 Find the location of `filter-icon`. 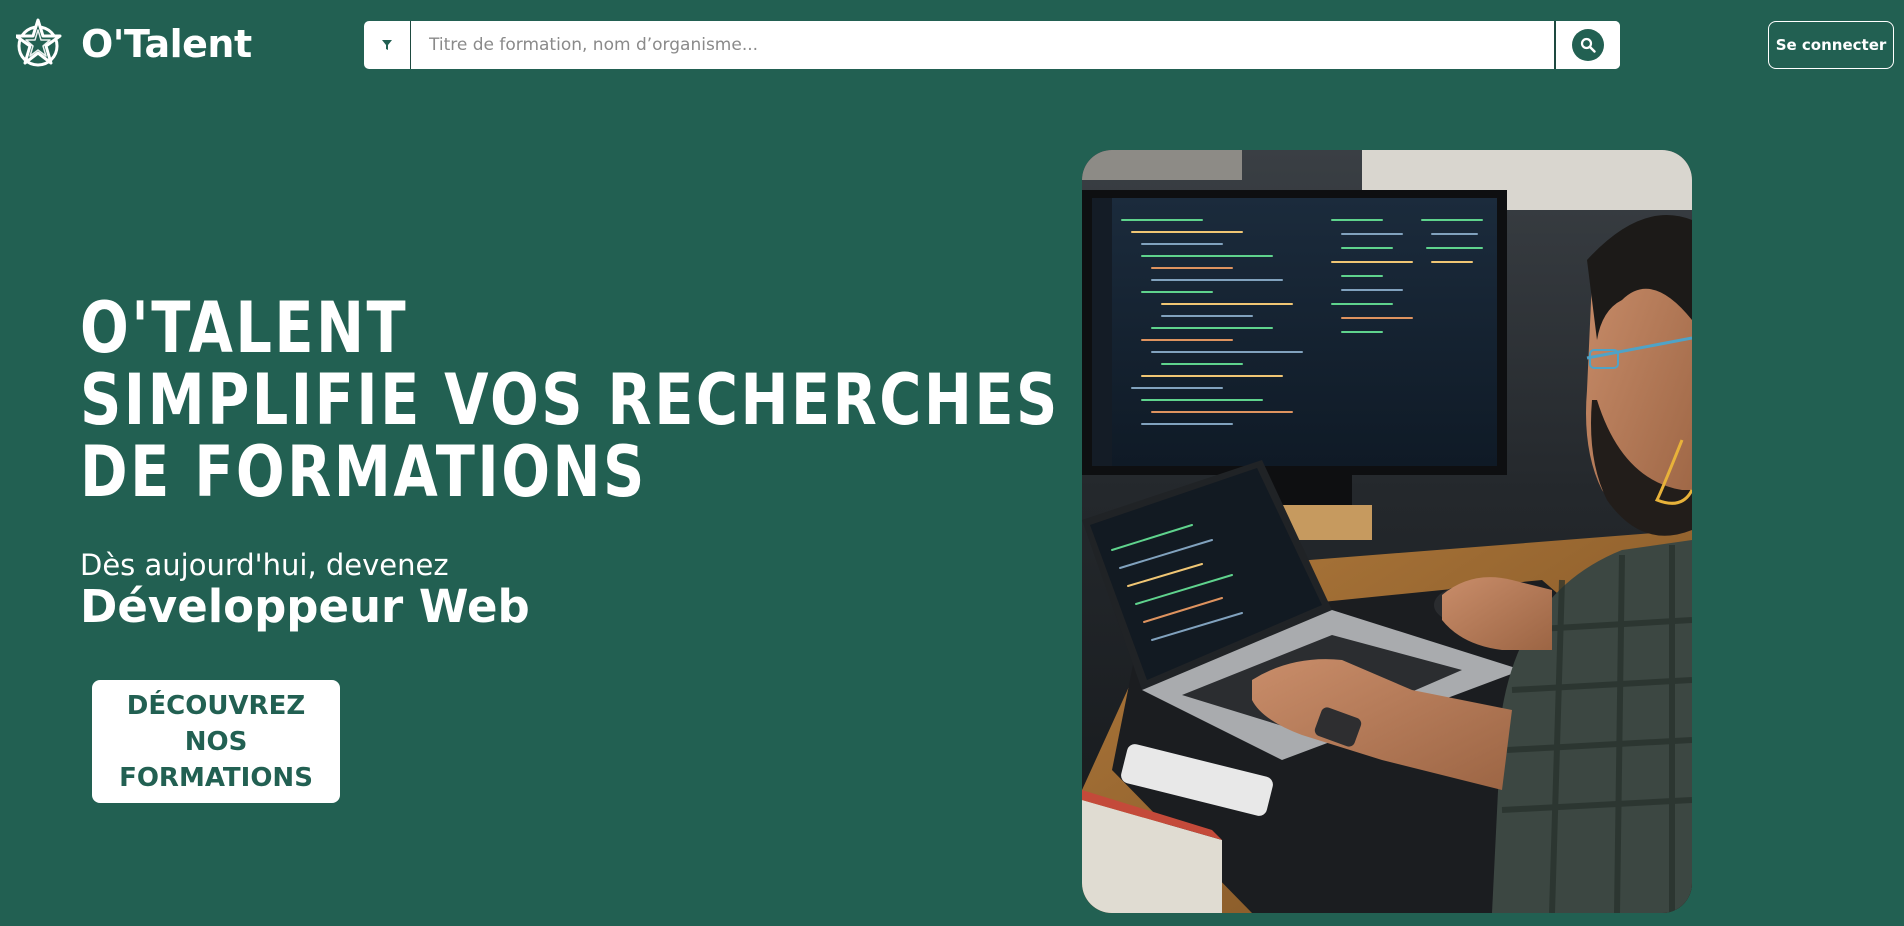

filter-icon is located at coordinates (387, 45).